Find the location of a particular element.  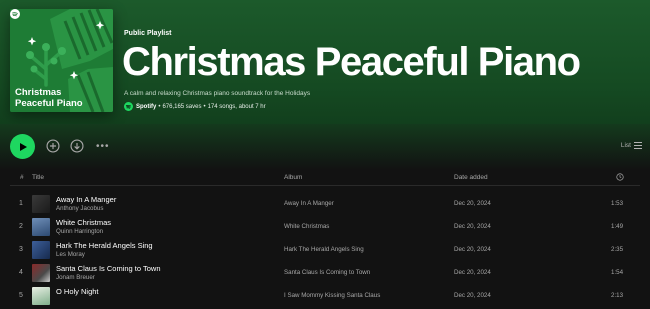

playlist-type-label: Public Playlist is located at coordinates (148, 33).